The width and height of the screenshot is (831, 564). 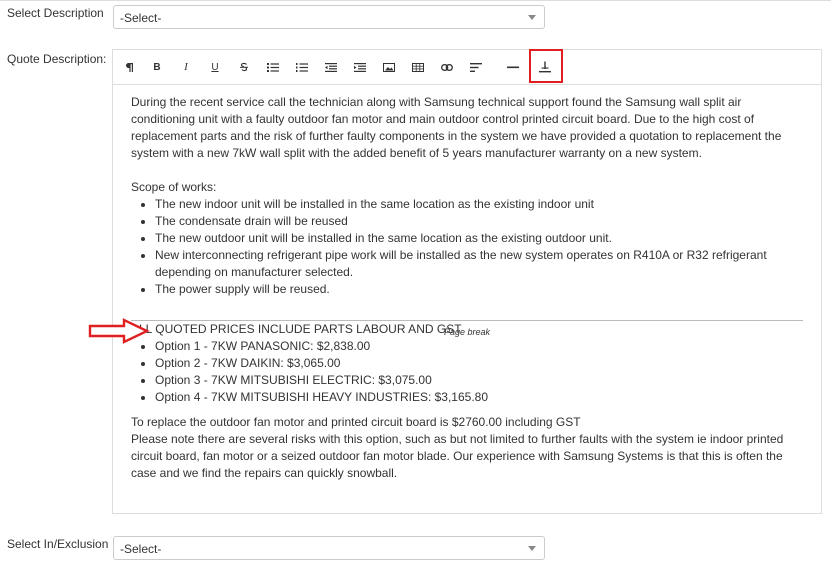 What do you see at coordinates (302, 67) in the screenshot?
I see `ordered-list-icon` at bounding box center [302, 67].